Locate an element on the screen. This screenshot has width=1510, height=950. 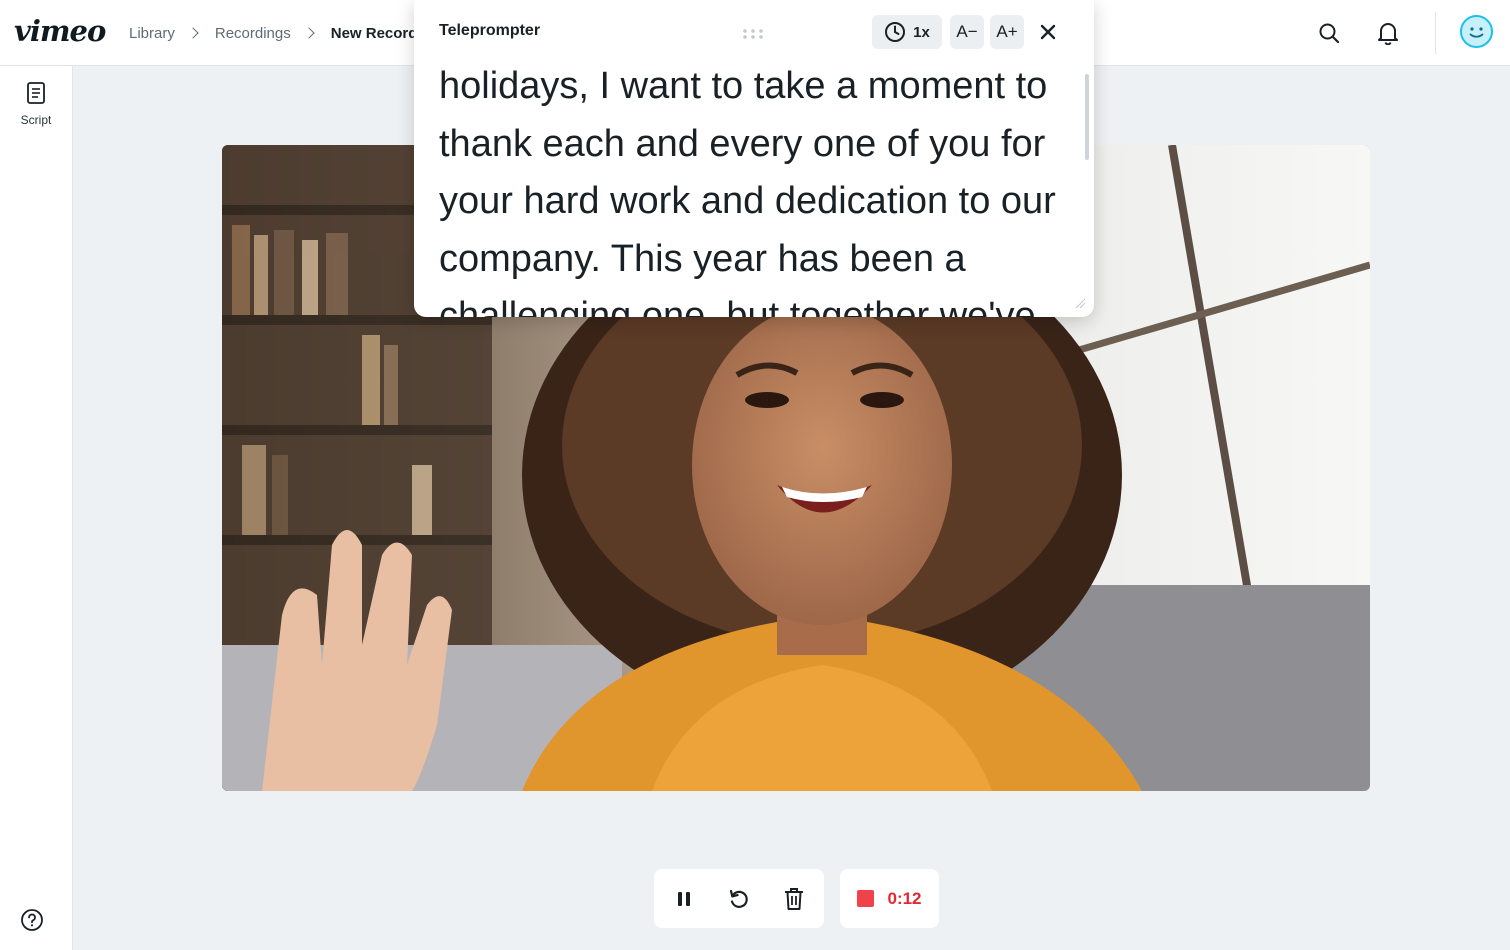
speed-label: 1x is located at coordinates (921, 32).